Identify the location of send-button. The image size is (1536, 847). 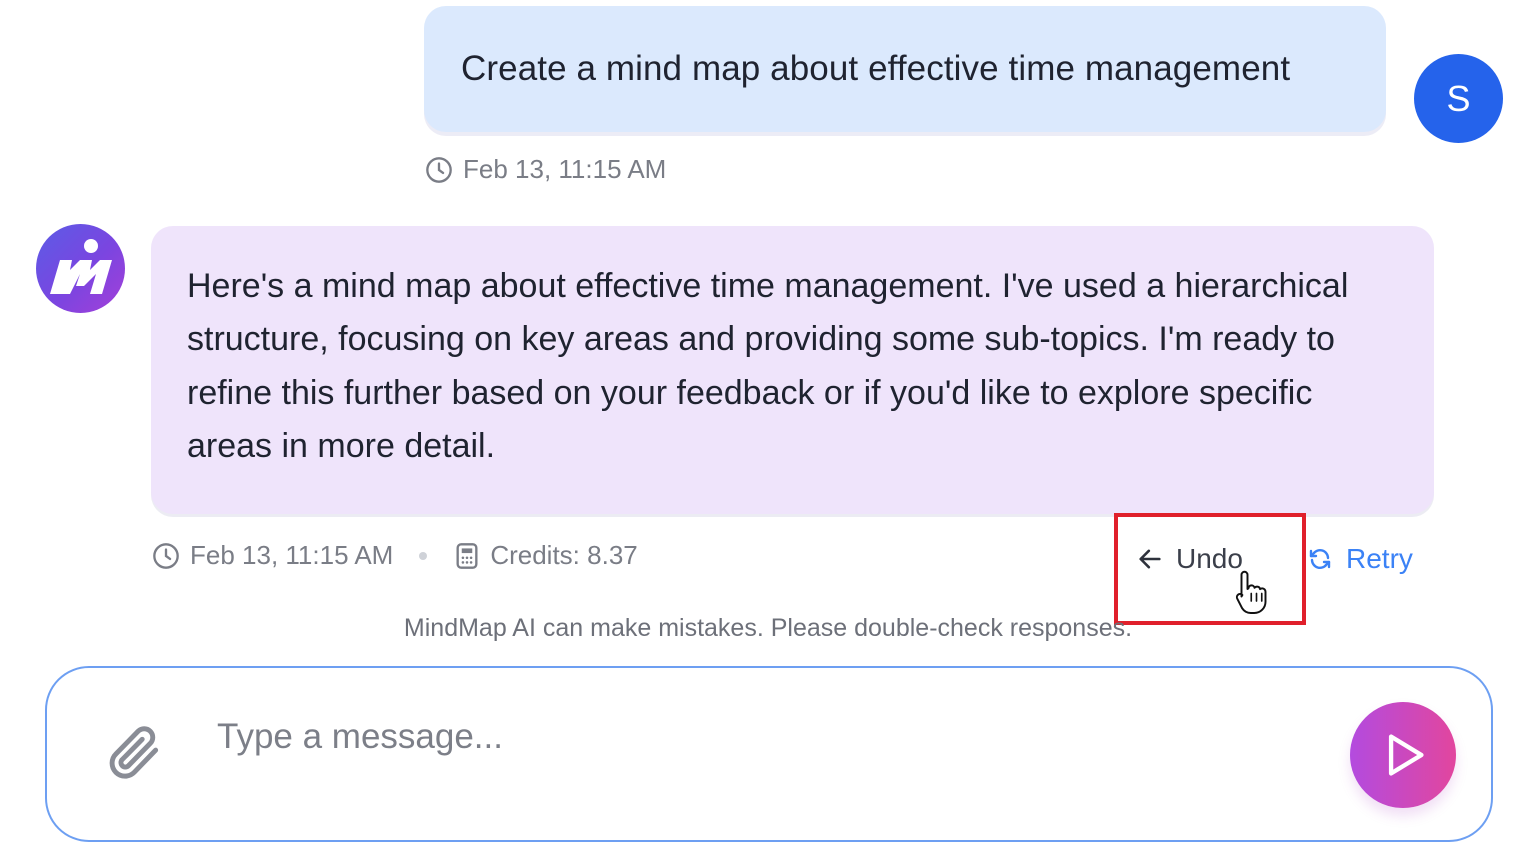
(1403, 755).